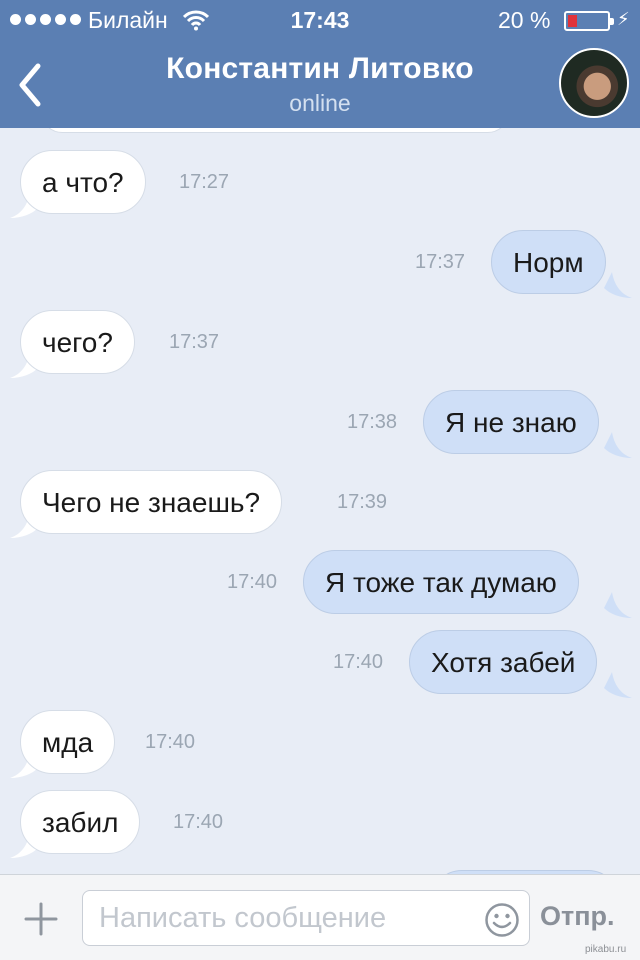  What do you see at coordinates (577, 916) in the screenshot?
I see `send-button: Отпр.` at bounding box center [577, 916].